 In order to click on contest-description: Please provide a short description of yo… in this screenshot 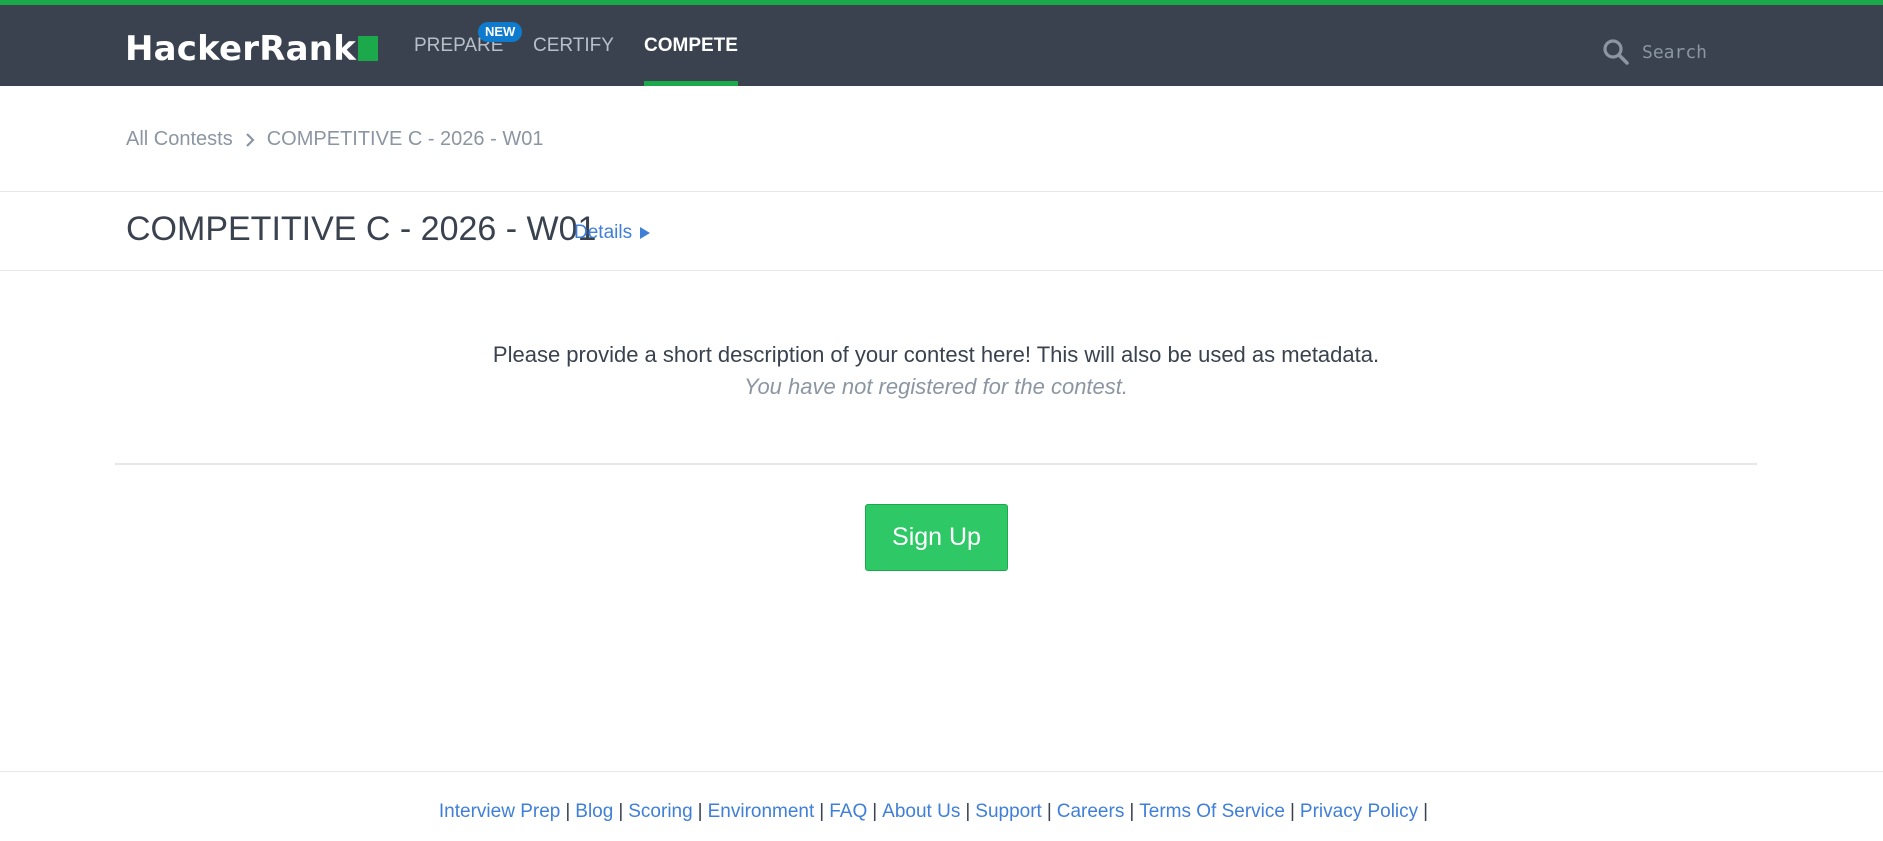, I will do `click(936, 354)`.